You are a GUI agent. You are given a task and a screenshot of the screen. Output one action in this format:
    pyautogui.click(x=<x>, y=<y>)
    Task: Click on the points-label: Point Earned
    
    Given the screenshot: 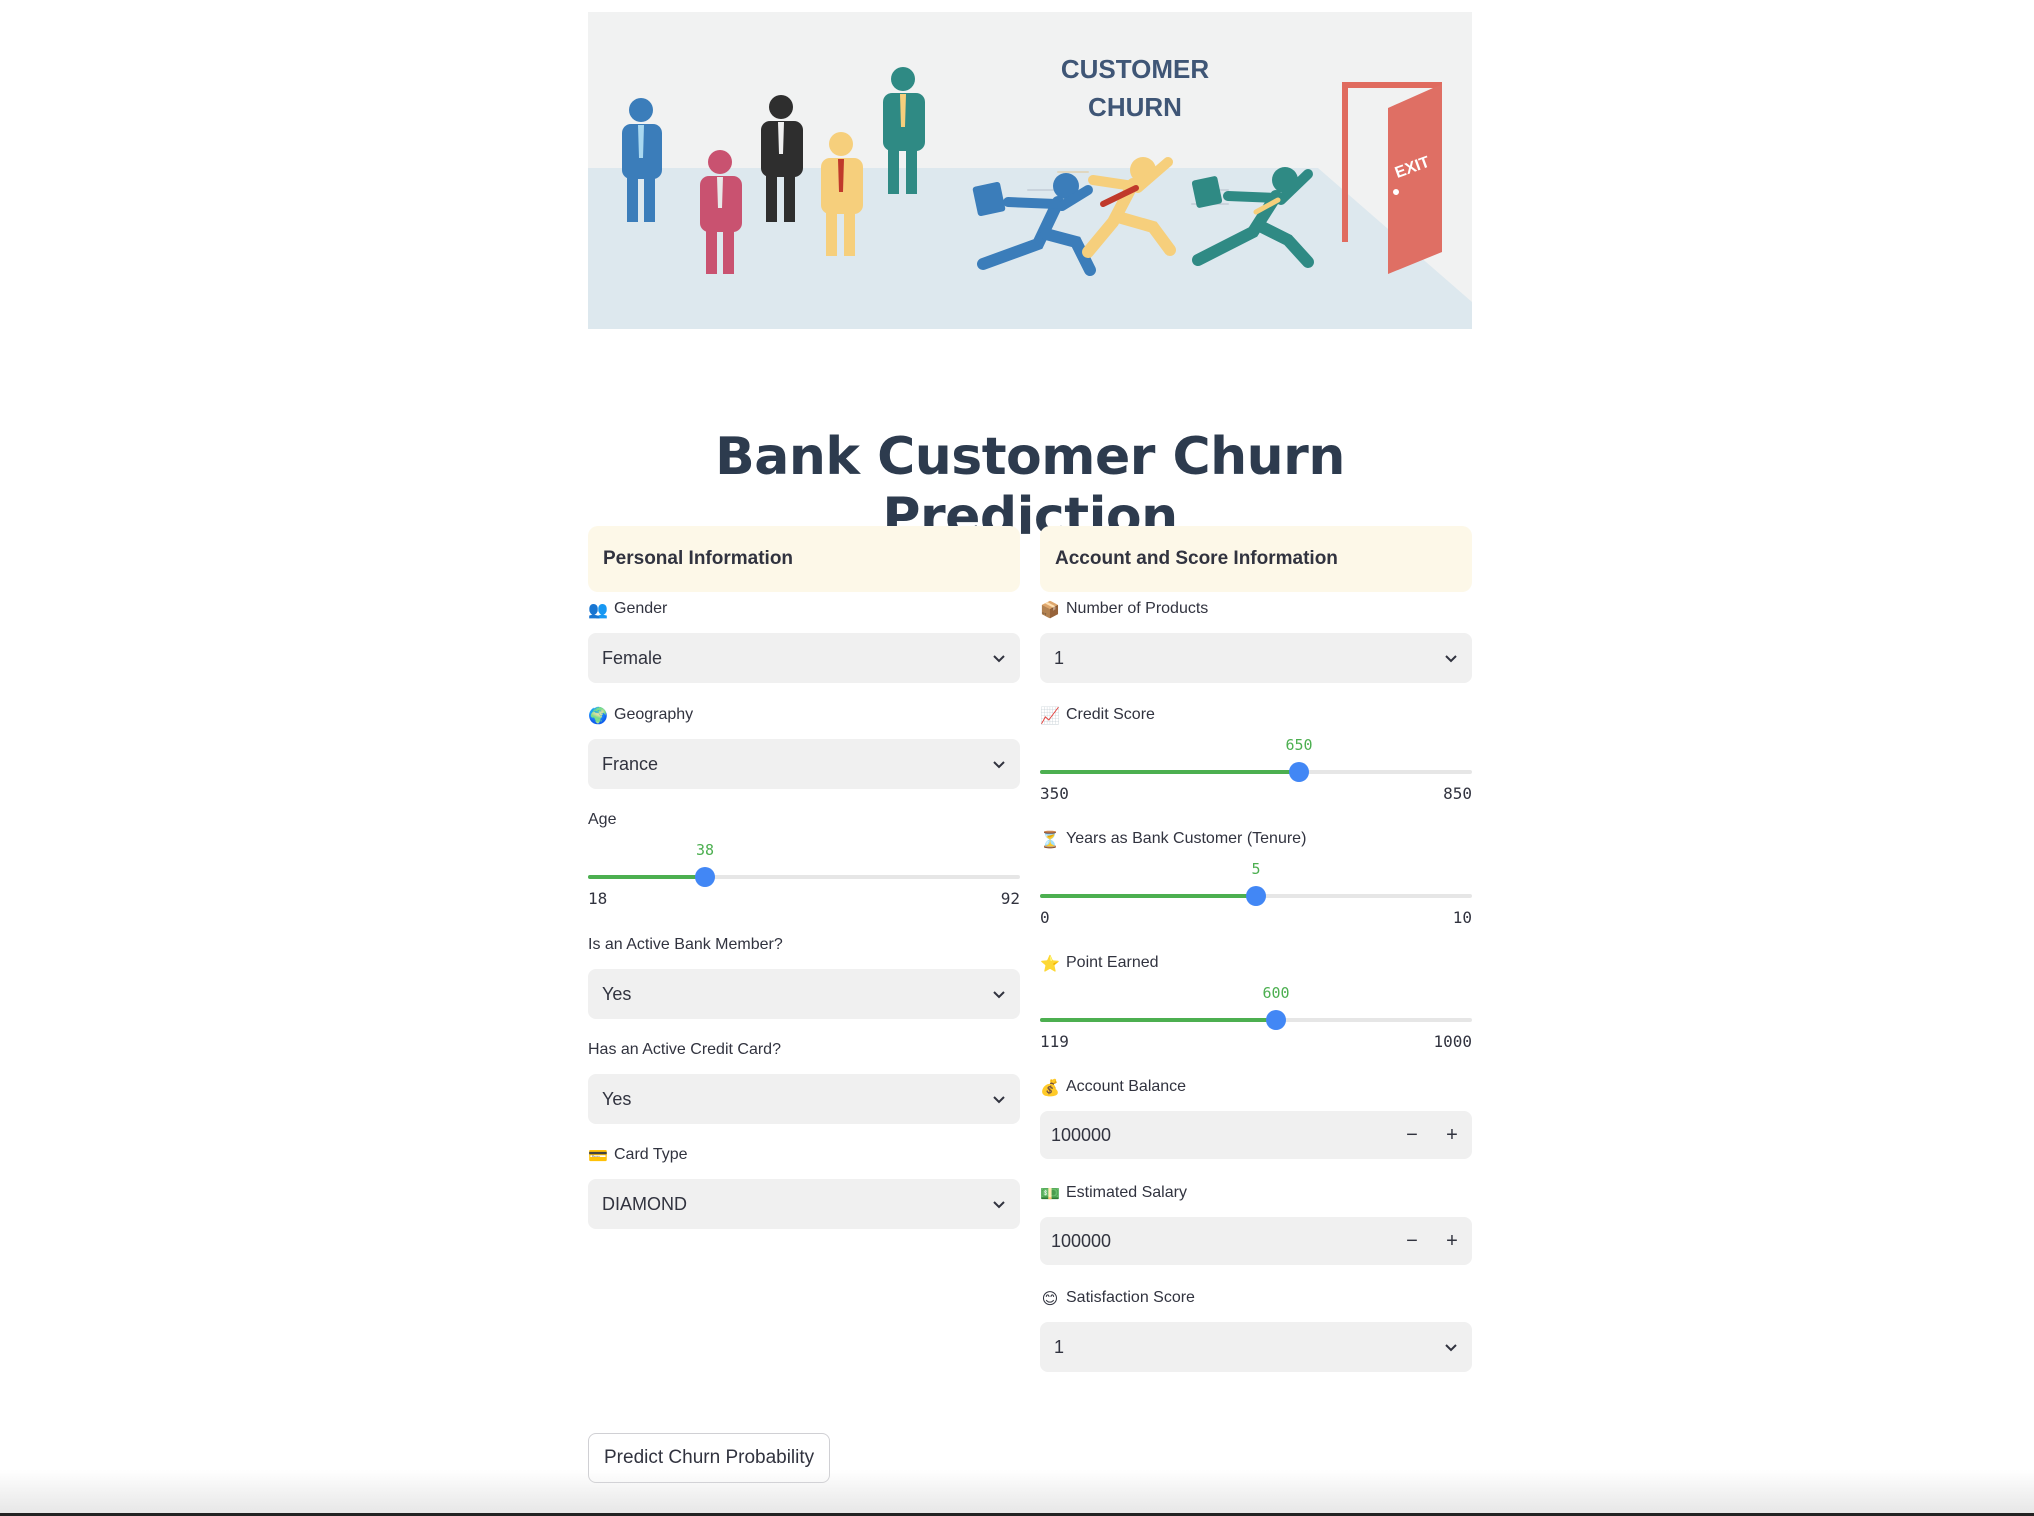 What is the action you would take?
    pyautogui.click(x=1112, y=962)
    